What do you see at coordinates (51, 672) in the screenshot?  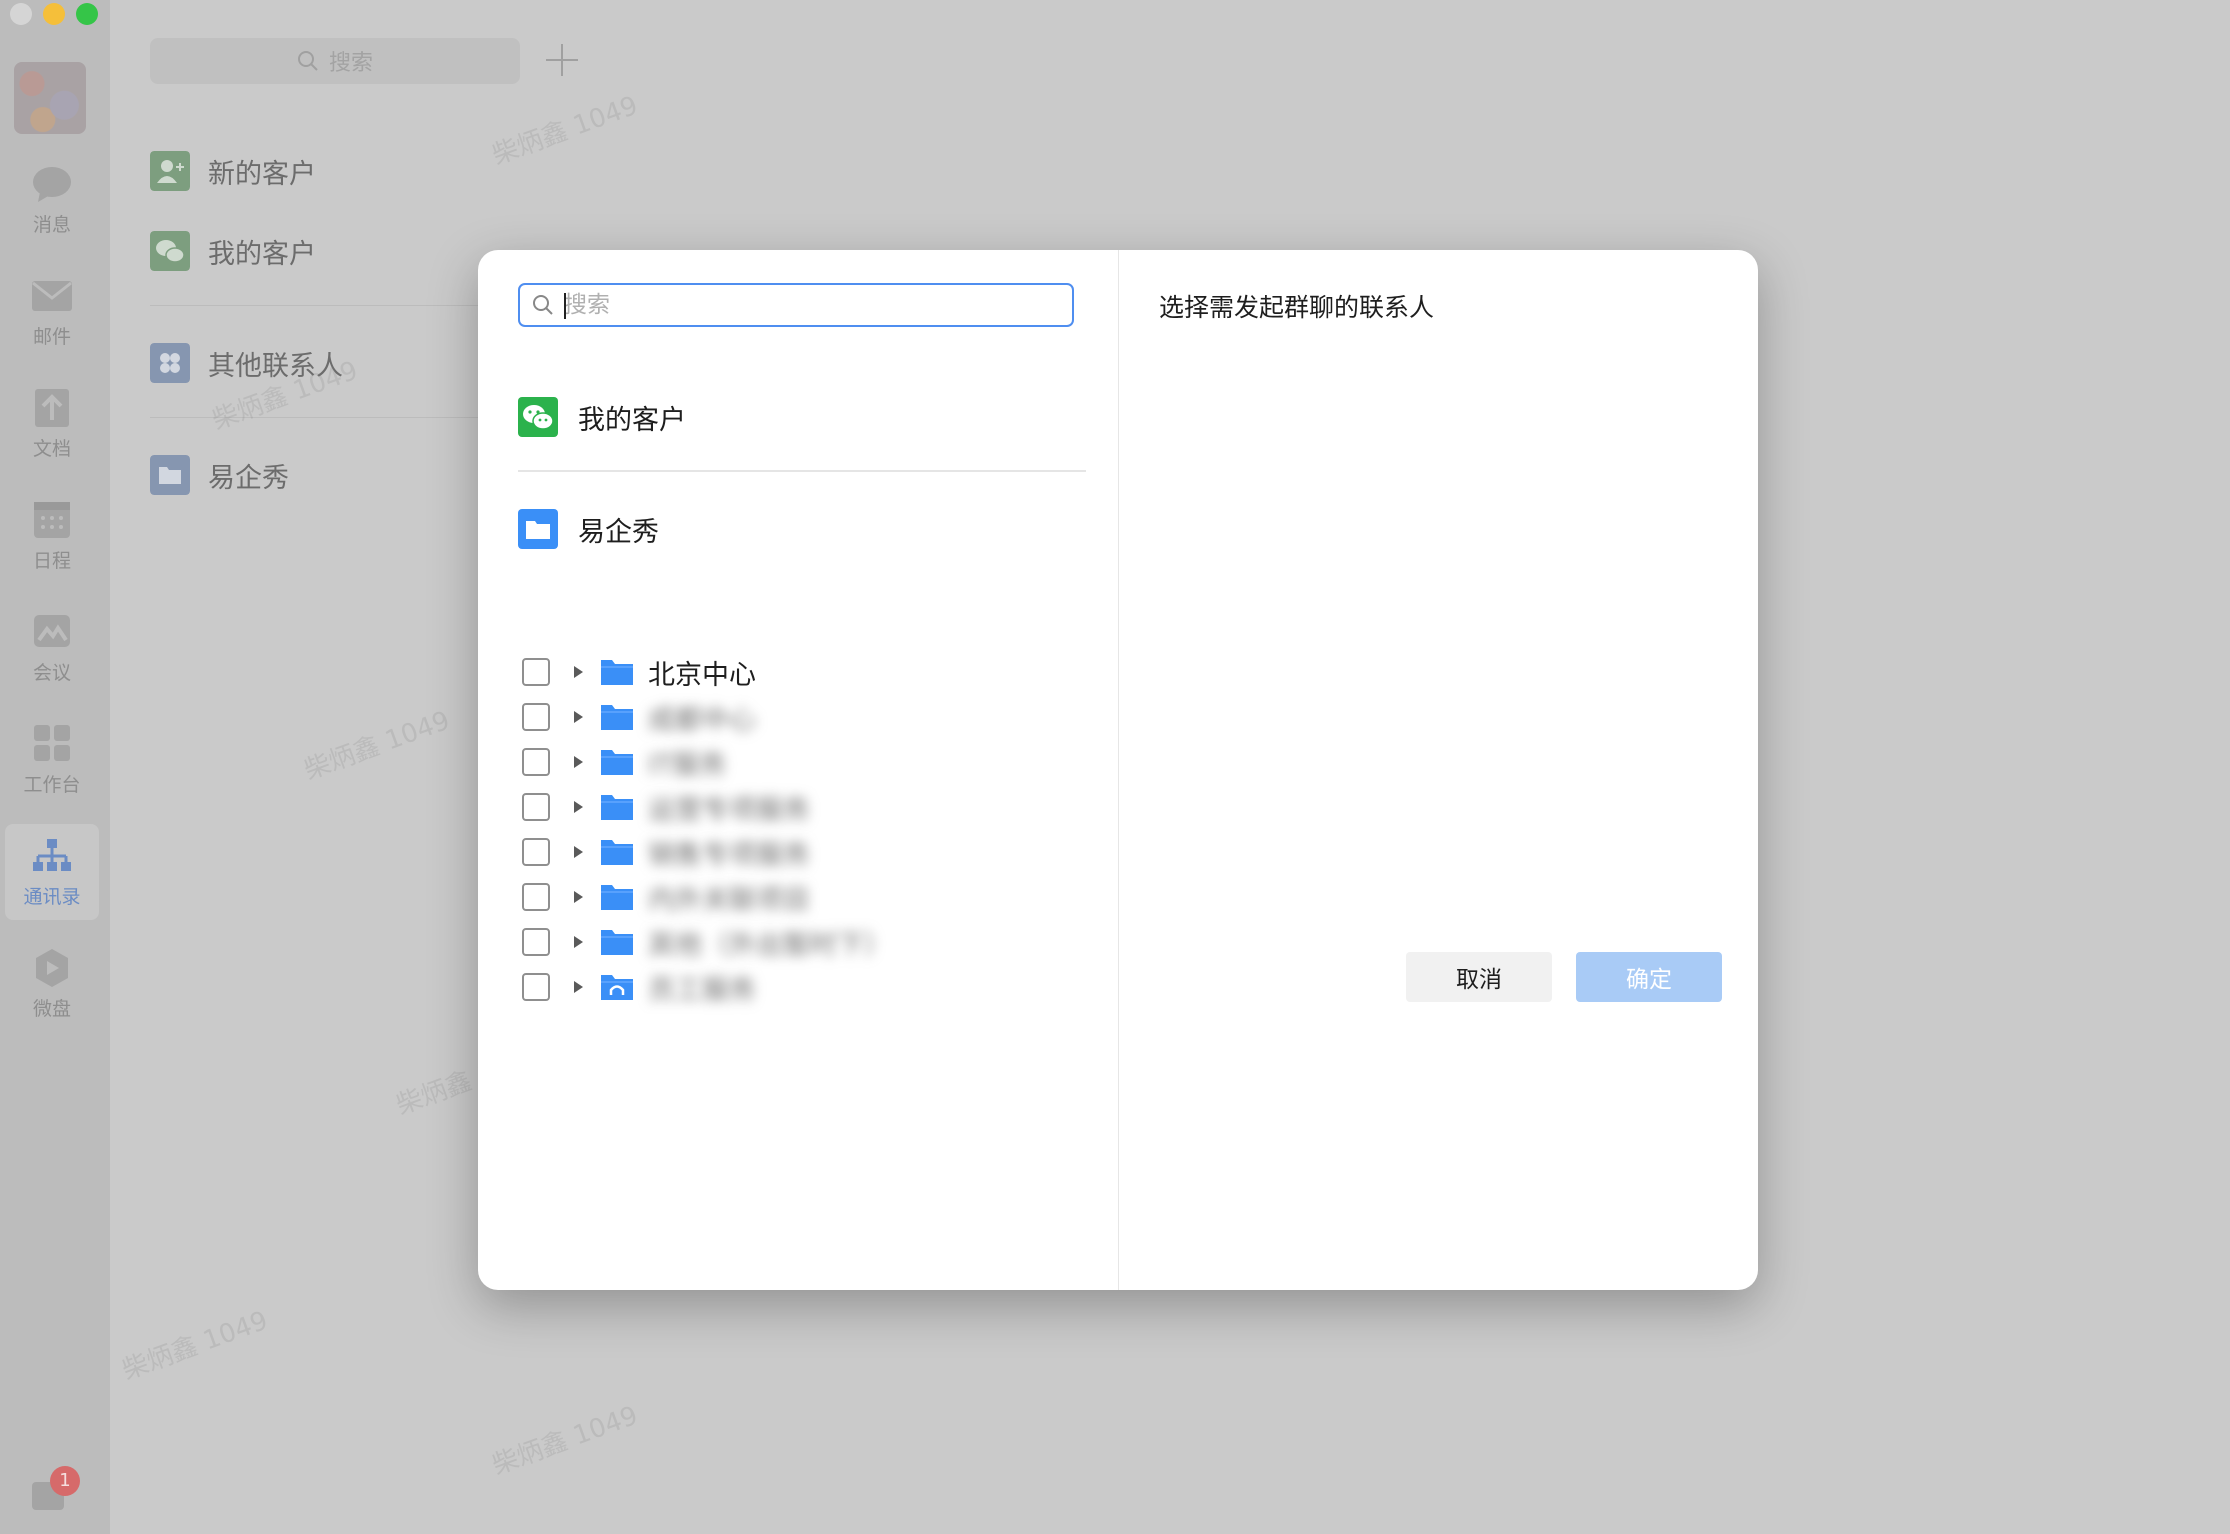 I see `nav-item-label: 会议` at bounding box center [51, 672].